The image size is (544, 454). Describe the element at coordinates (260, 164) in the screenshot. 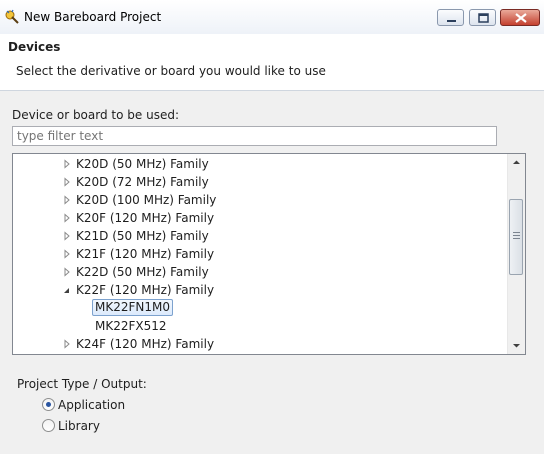

I see `tree-family-row: K20D (50 MHz) Family` at that location.